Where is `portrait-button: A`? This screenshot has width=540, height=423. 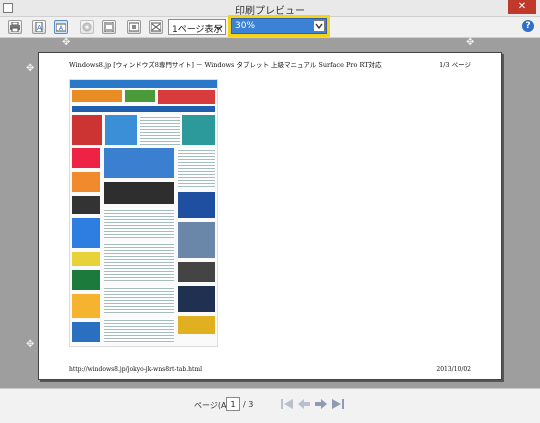
portrait-button: A is located at coordinates (39, 27).